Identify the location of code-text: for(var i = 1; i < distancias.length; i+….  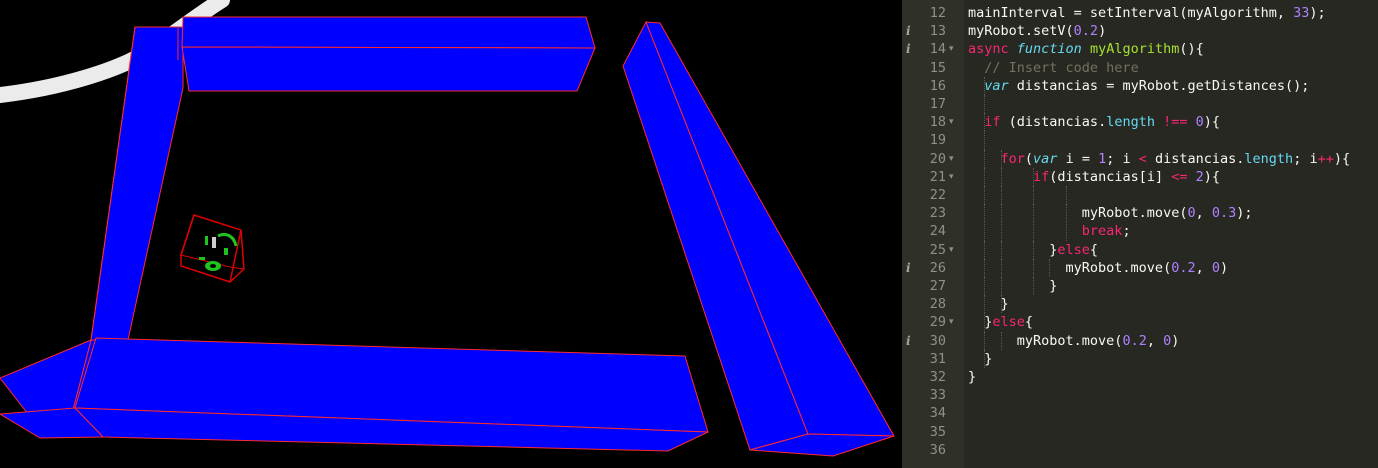
(1159, 159).